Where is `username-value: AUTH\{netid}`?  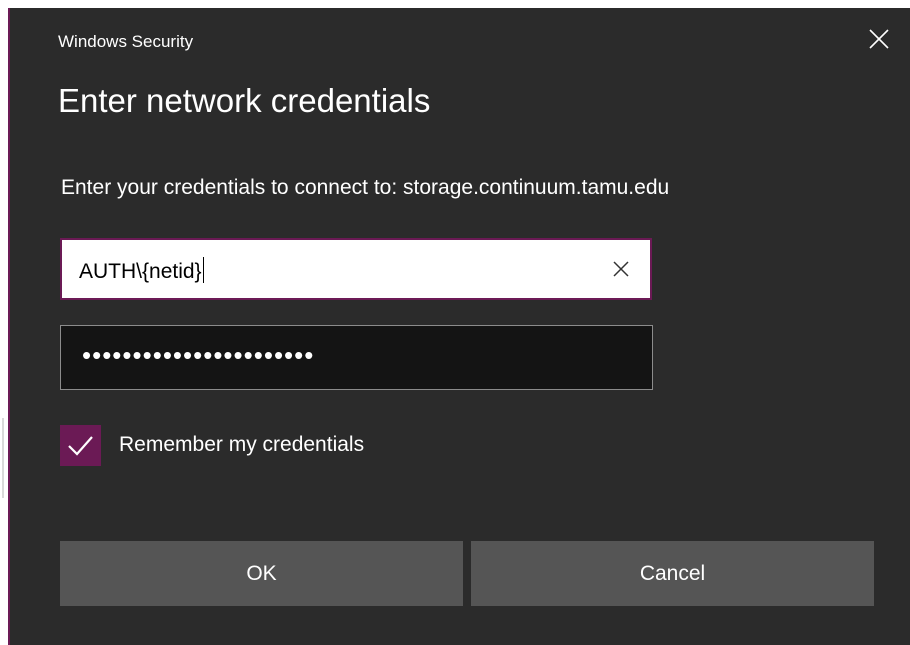
username-value: AUTH\{netid} is located at coordinates (140, 271).